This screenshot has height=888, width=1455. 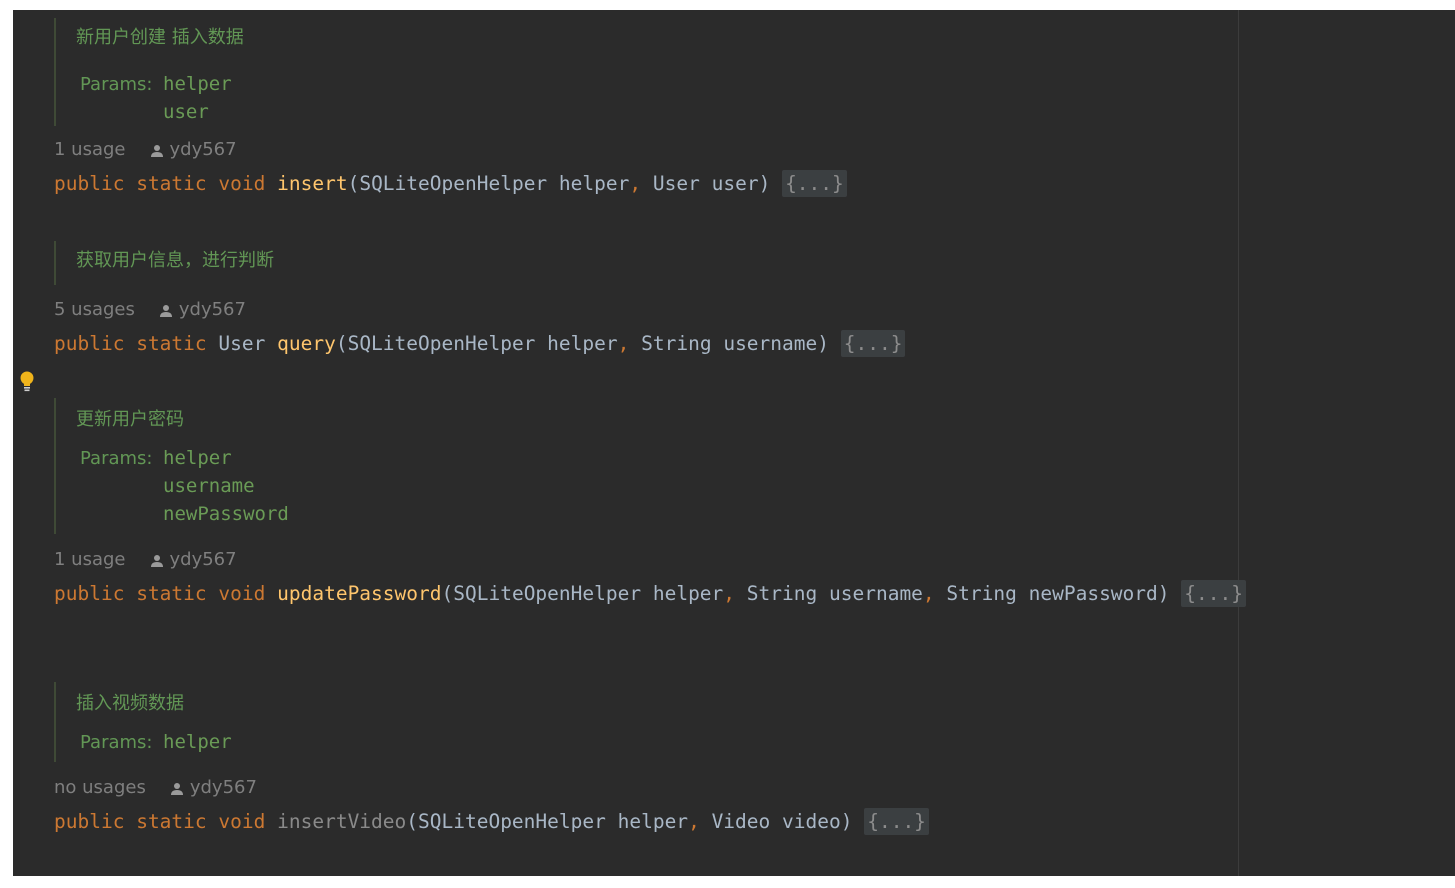 I want to click on method-name: query, so click(x=306, y=343).